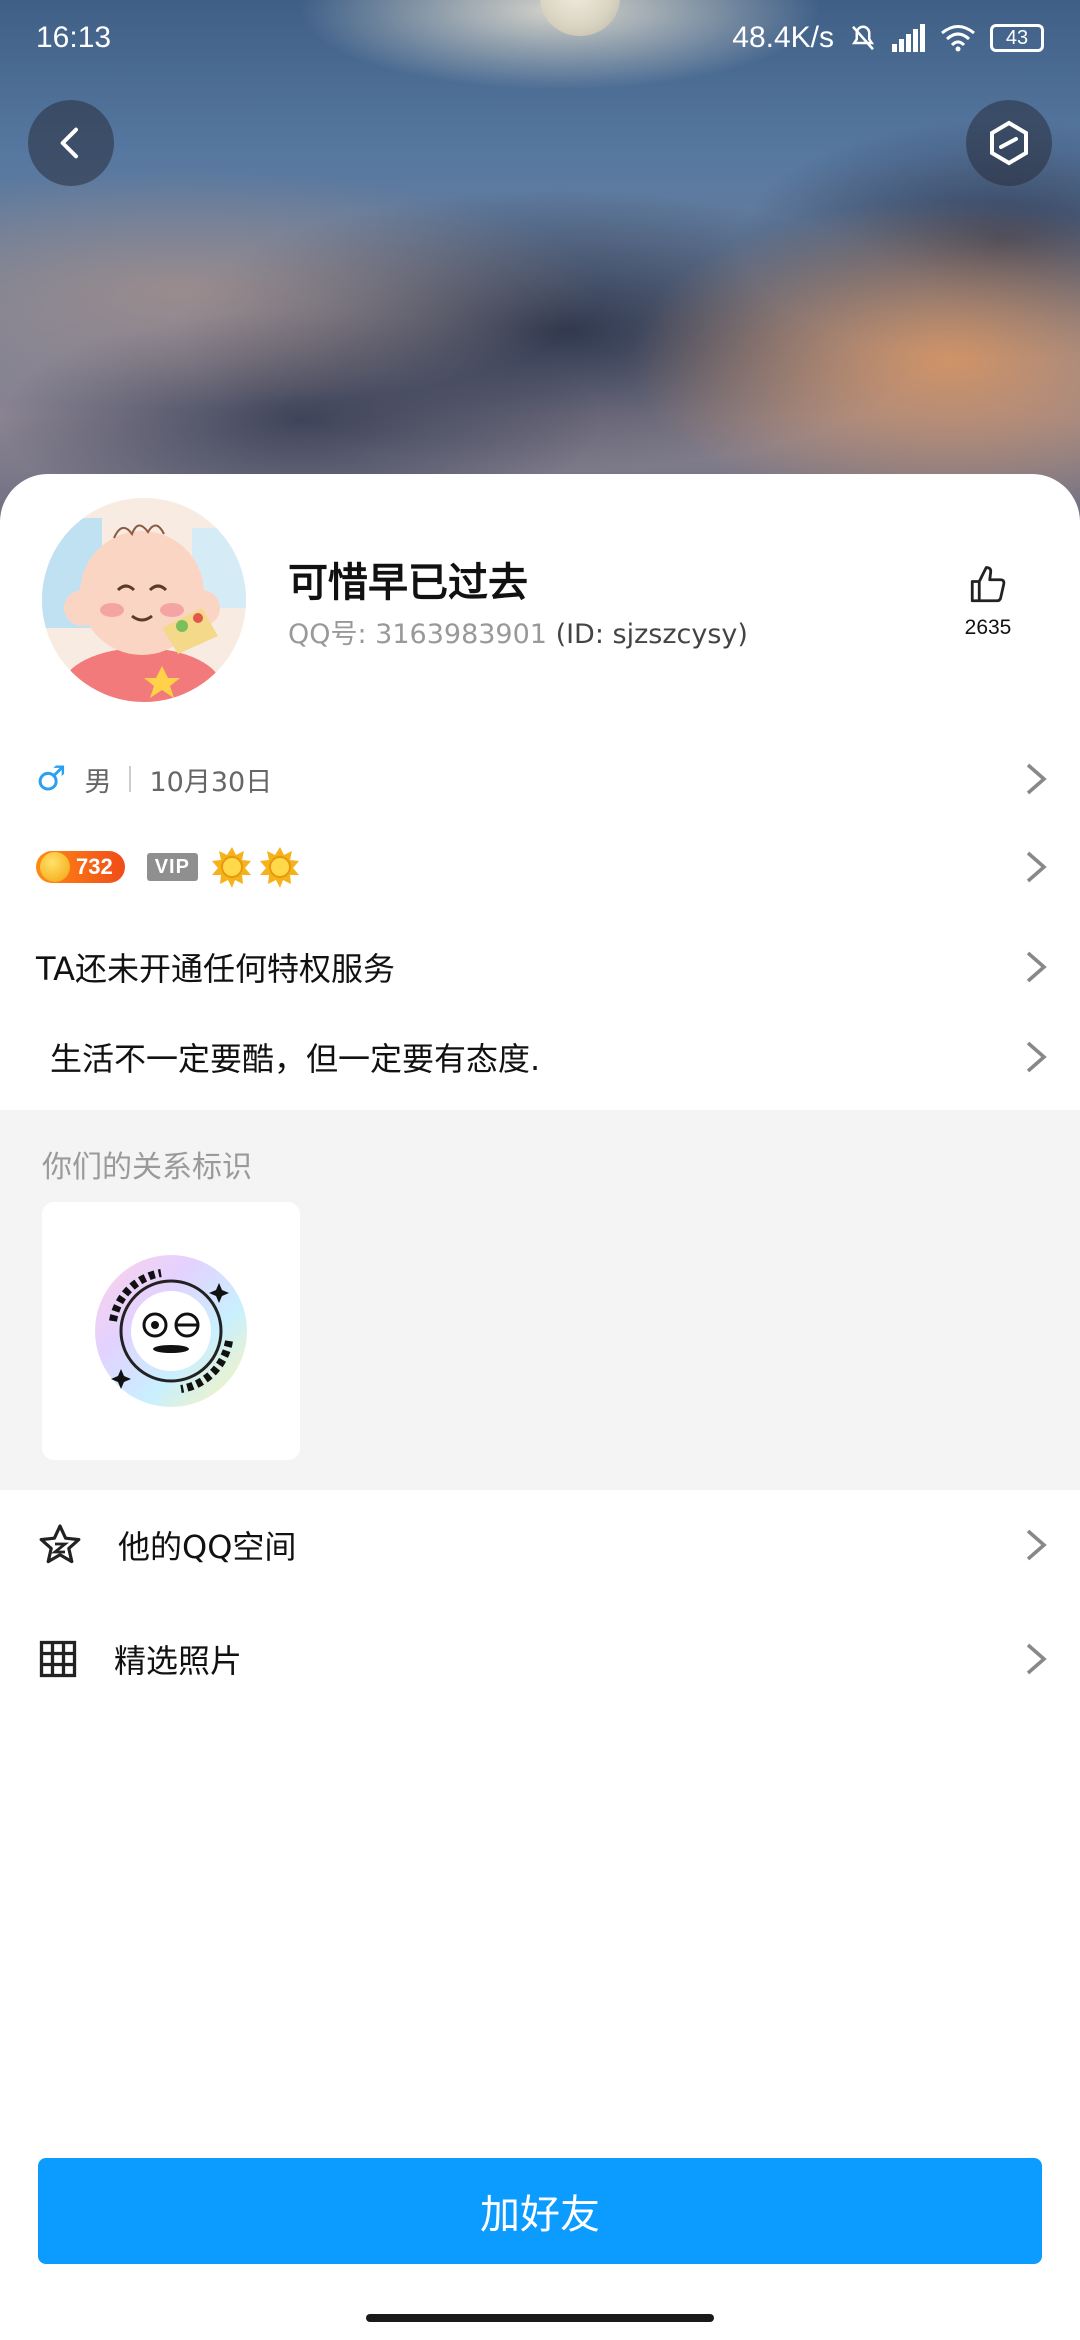  Describe the element at coordinates (207, 1547) in the screenshot. I see `qzone-label: 他的QQ空间` at that location.